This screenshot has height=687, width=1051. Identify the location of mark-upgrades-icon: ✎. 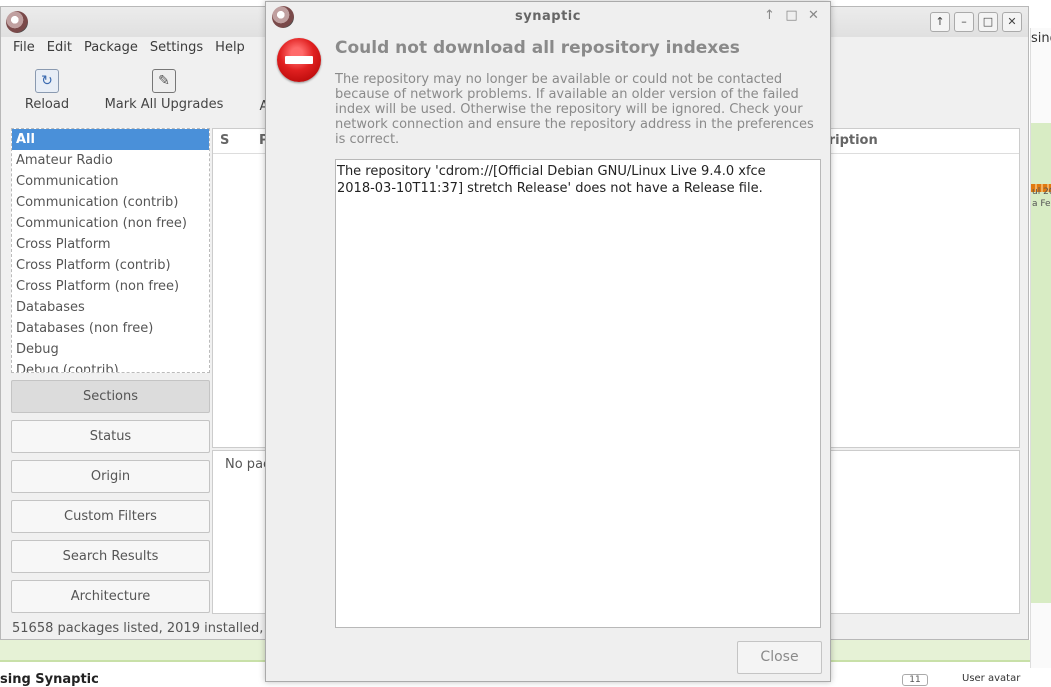
(164, 81).